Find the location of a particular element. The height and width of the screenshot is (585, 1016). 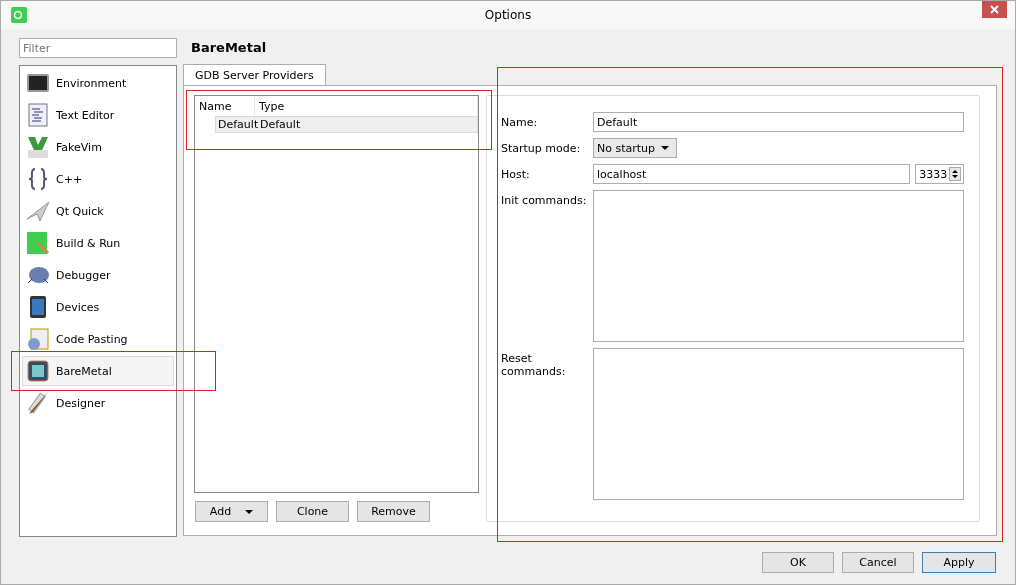

close-icon is located at coordinates (994, 9).